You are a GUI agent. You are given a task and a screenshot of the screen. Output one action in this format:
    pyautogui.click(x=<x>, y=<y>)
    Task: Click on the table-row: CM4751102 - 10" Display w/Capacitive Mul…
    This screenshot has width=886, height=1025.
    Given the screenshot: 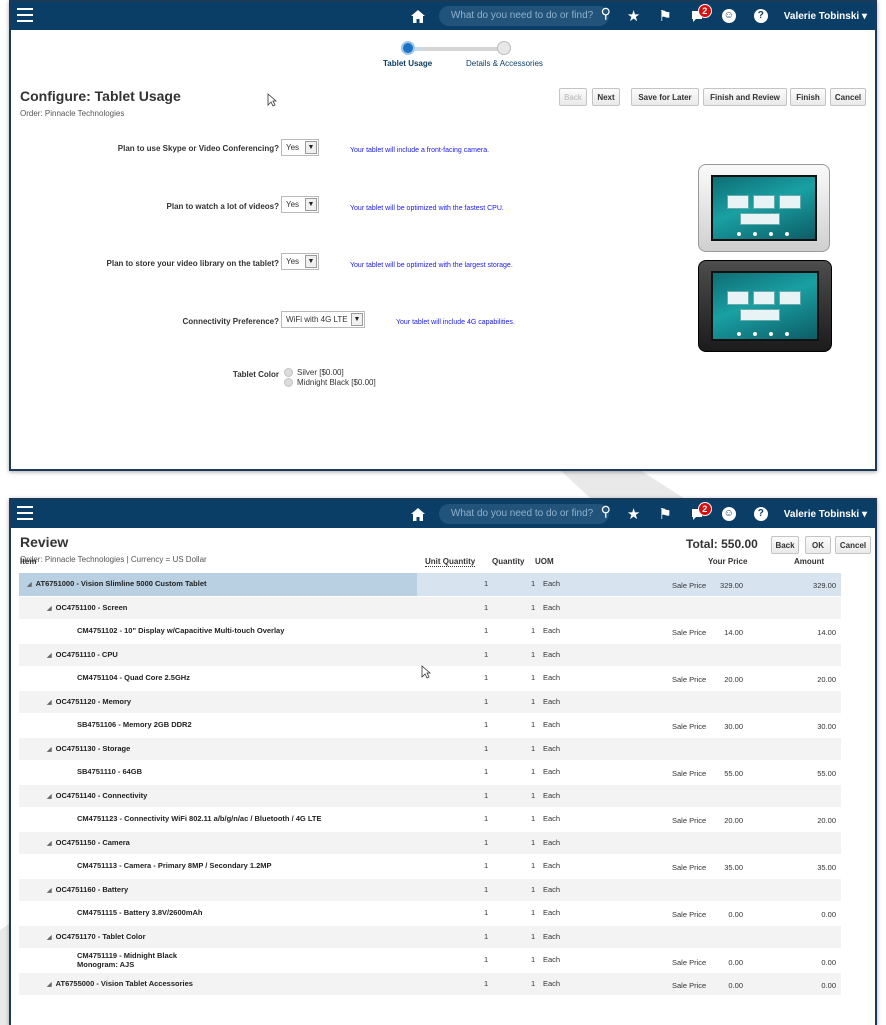 What is the action you would take?
    pyautogui.click(x=430, y=632)
    